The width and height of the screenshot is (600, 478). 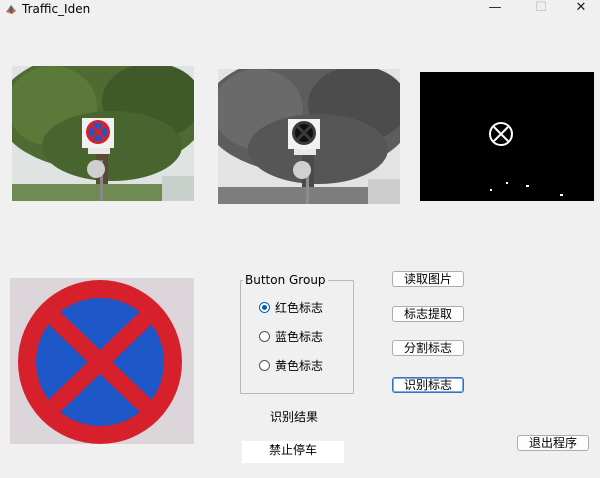 I want to click on radio-blue-label: 蓝色标志, so click(x=299, y=336).